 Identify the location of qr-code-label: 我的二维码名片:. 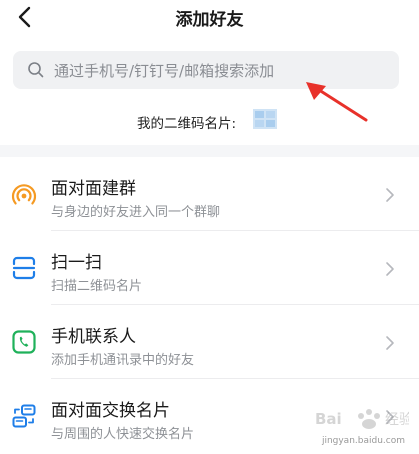
(187, 124).